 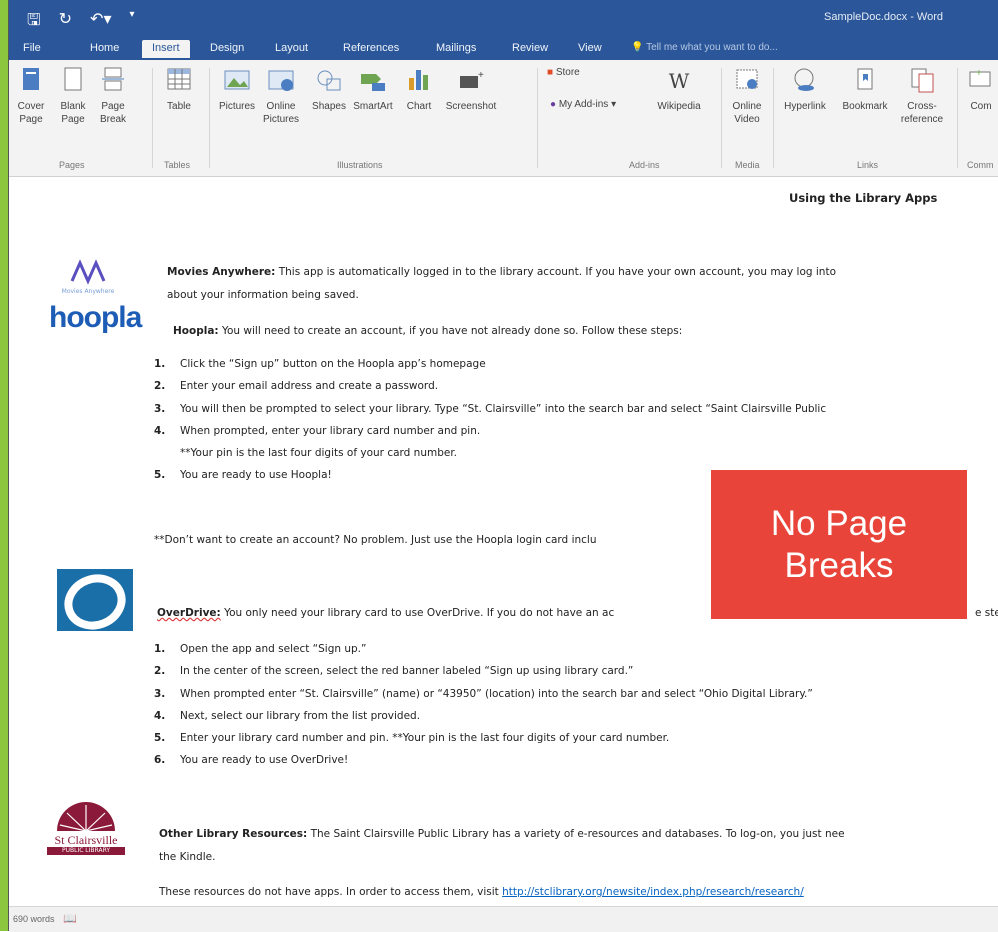 I want to click on screenshot-label: Screenshot, so click(x=471, y=106).